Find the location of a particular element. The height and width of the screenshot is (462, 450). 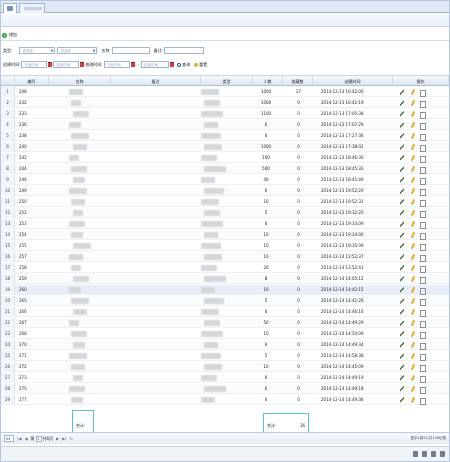

remark-input is located at coordinates (184, 50).